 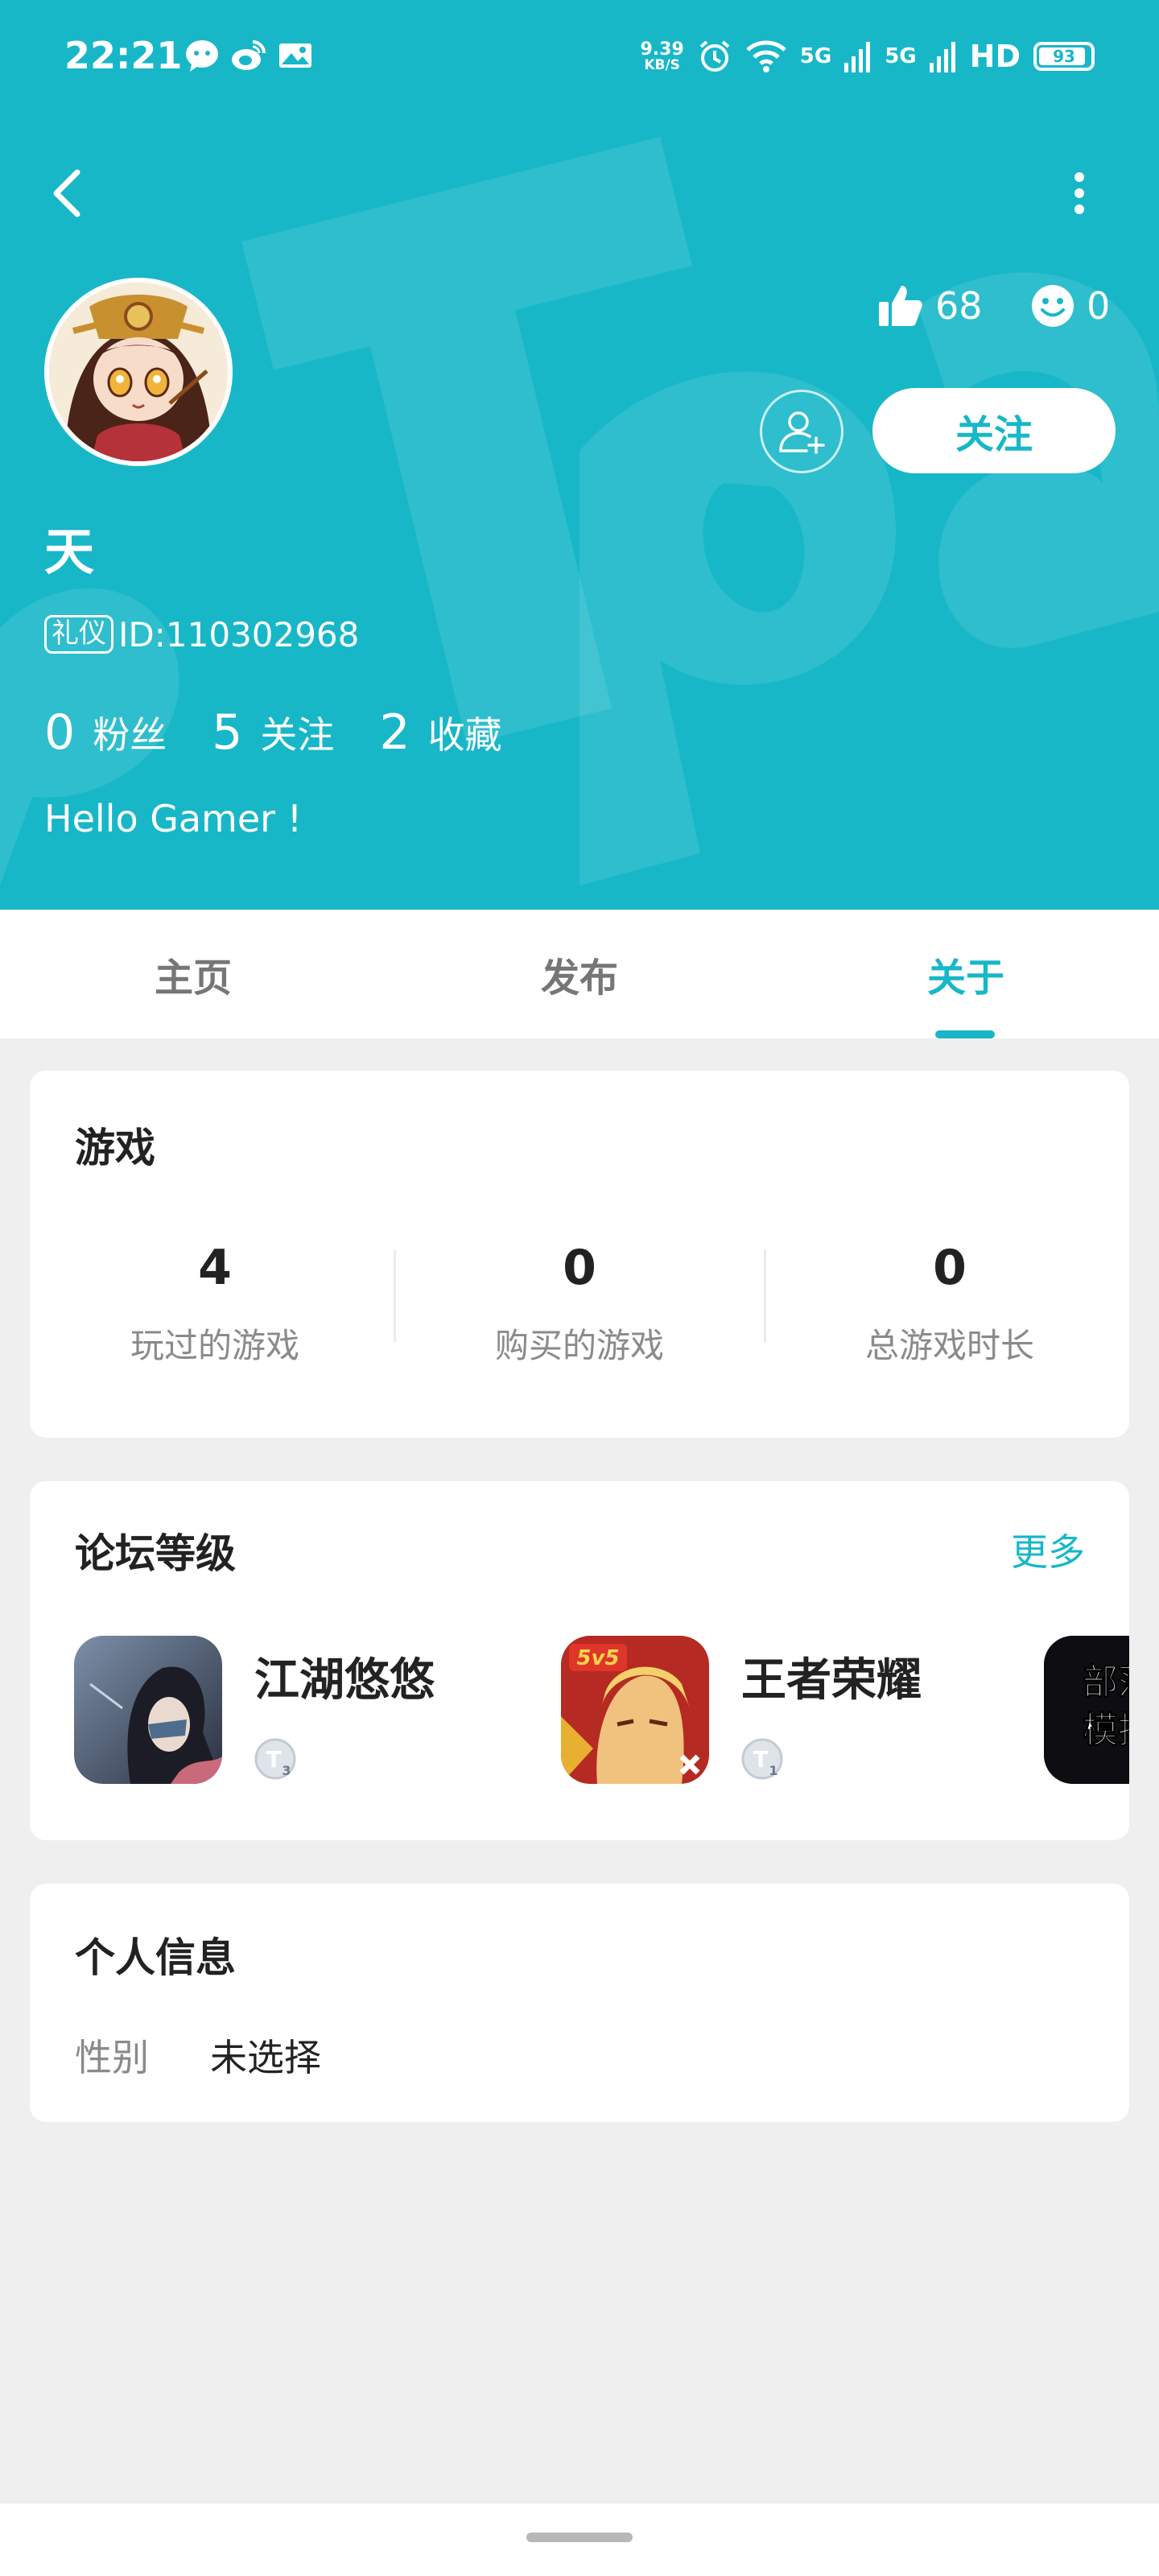 I want to click on forum-level-card: 论坛等级 更多 江湖悠悠 T 3 5v5 王者荣耀 T 1 部 模, so click(x=579, y=1660).